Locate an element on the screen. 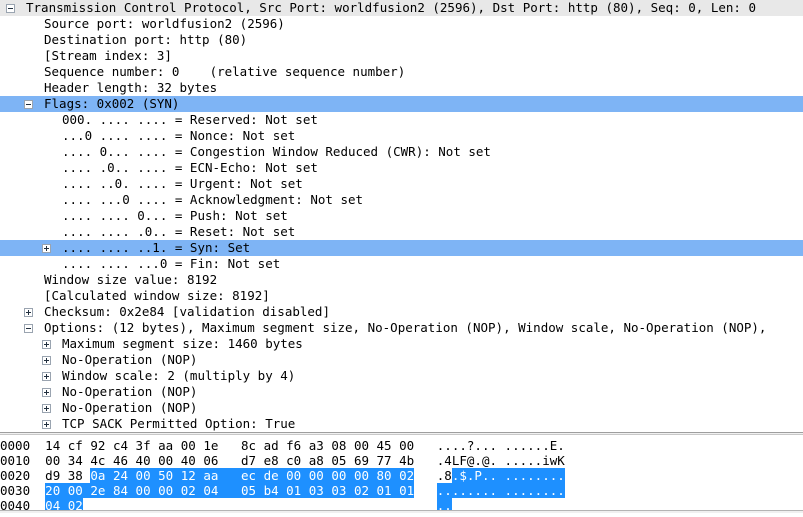 This screenshot has width=803, height=517. packet-detail-row: Flags: 0x002 (SYN) is located at coordinates (401, 104).